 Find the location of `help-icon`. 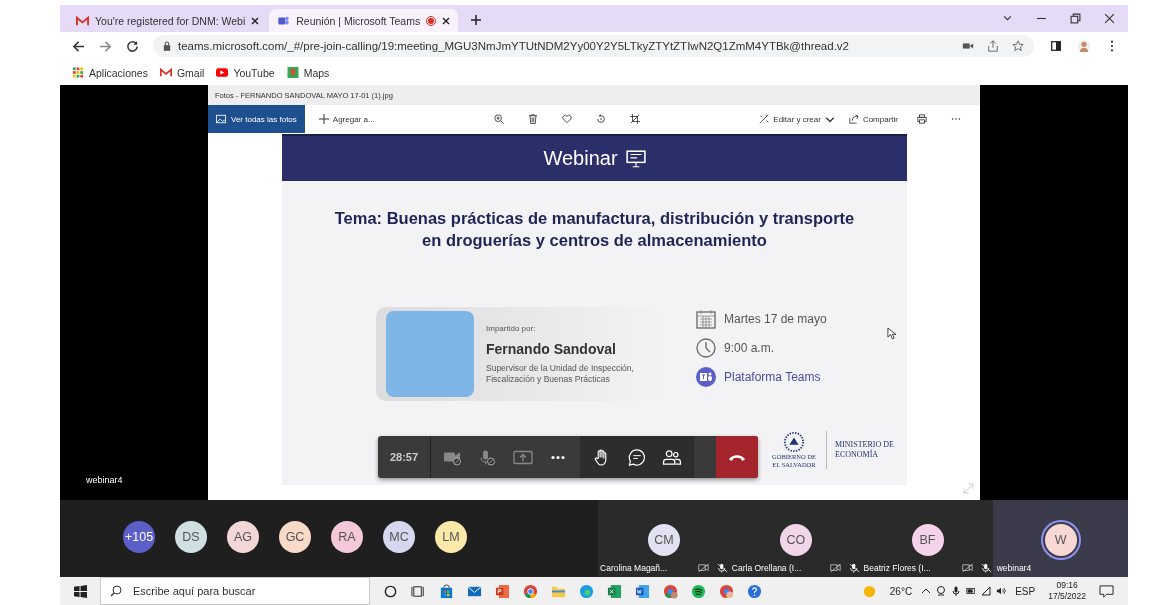

help-icon is located at coordinates (754, 591).